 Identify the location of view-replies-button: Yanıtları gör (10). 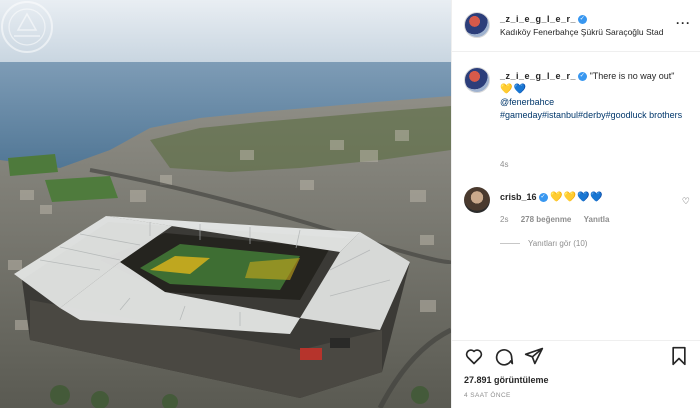
(543, 243).